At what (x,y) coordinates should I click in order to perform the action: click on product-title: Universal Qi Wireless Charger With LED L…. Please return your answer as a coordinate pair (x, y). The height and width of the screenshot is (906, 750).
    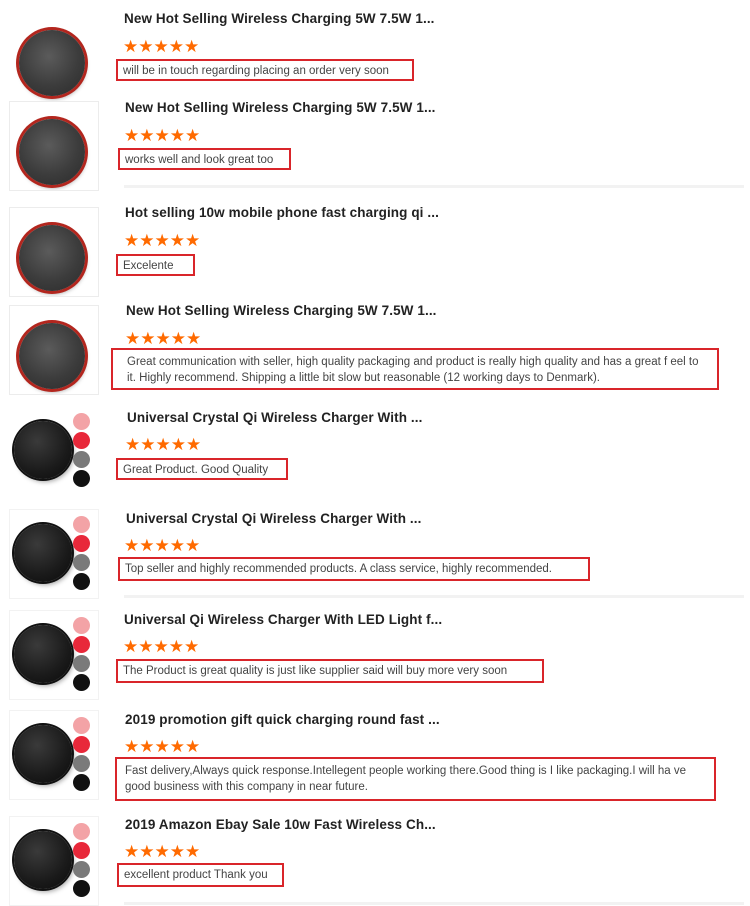
    Looking at the image, I should click on (283, 619).